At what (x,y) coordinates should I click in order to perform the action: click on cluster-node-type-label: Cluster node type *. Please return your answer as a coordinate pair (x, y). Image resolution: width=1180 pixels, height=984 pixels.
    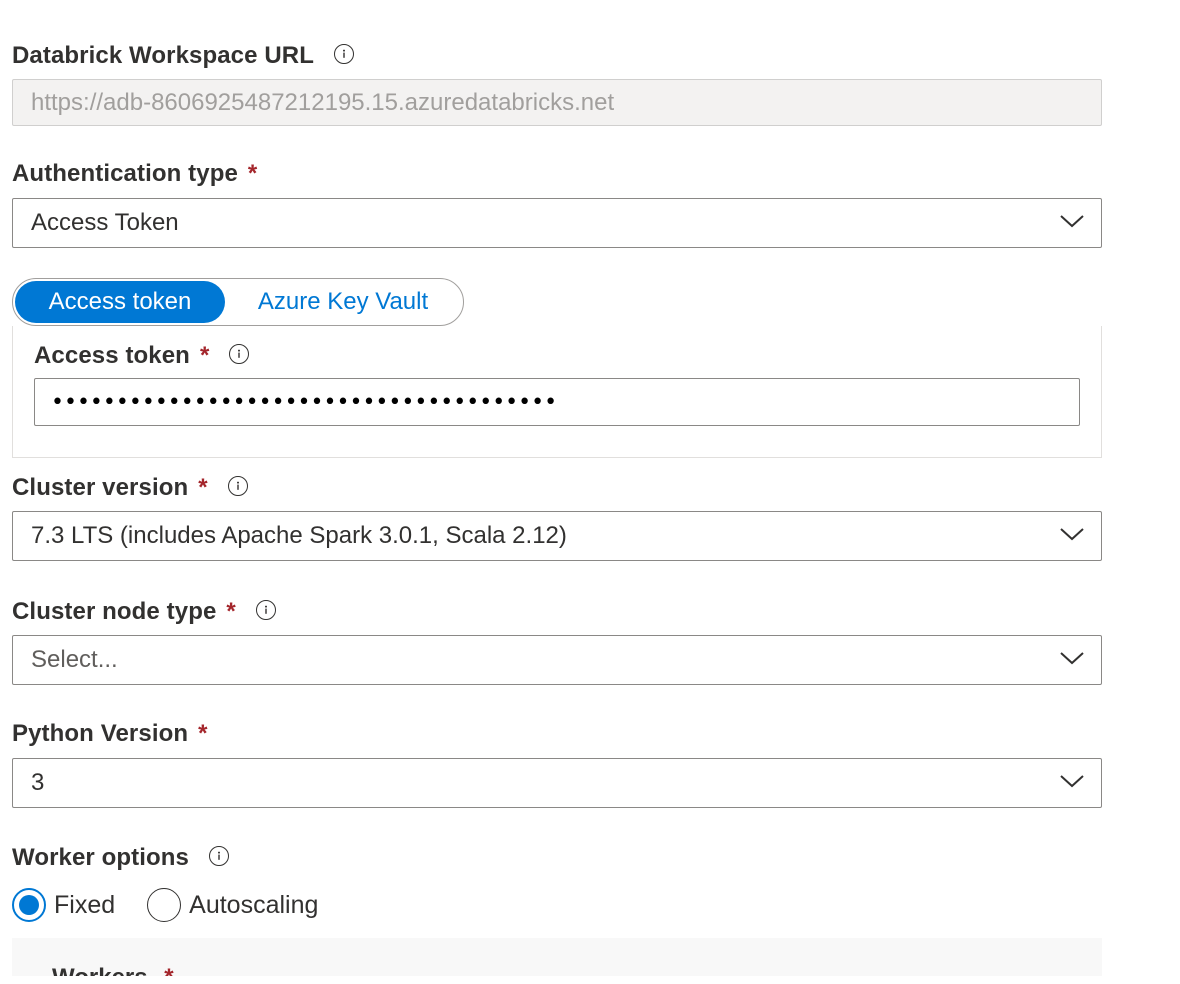
    Looking at the image, I should click on (144, 612).